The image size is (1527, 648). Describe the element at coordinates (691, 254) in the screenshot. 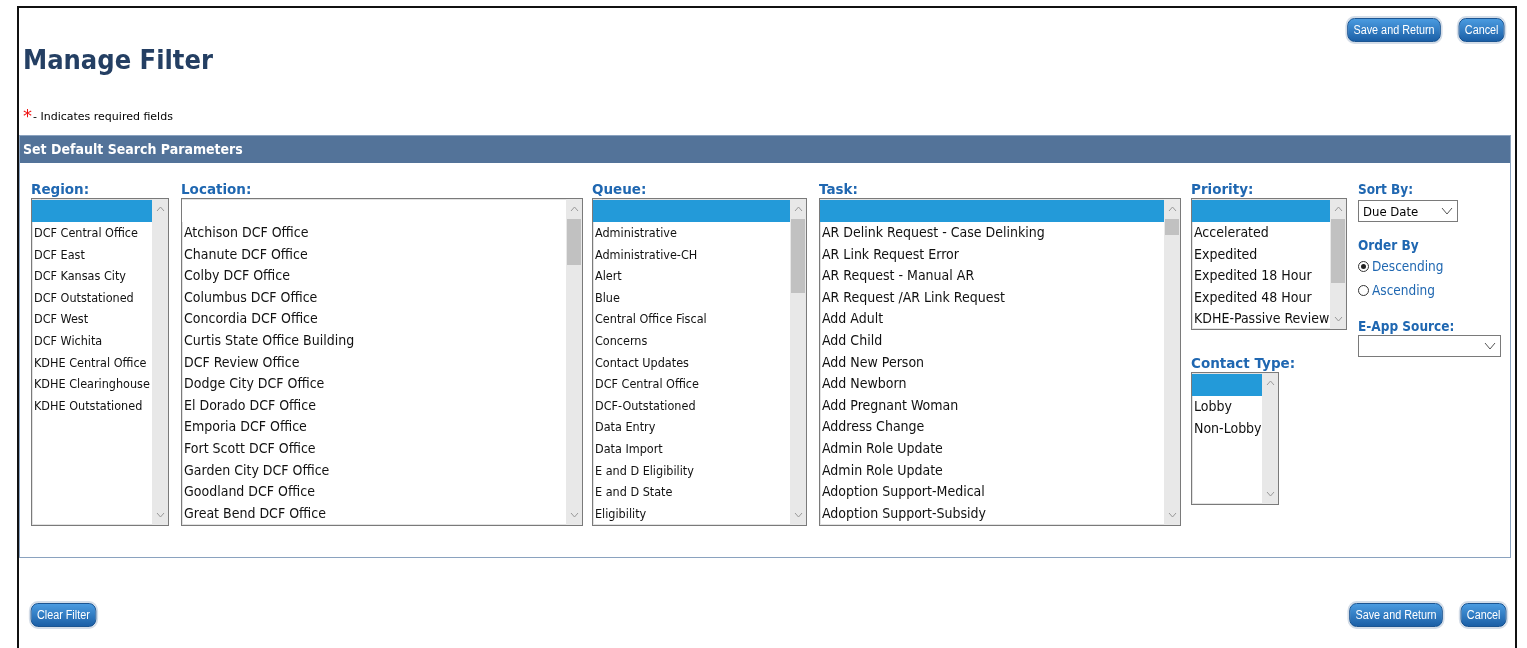

I see `list-option: Administrative-CH` at that location.